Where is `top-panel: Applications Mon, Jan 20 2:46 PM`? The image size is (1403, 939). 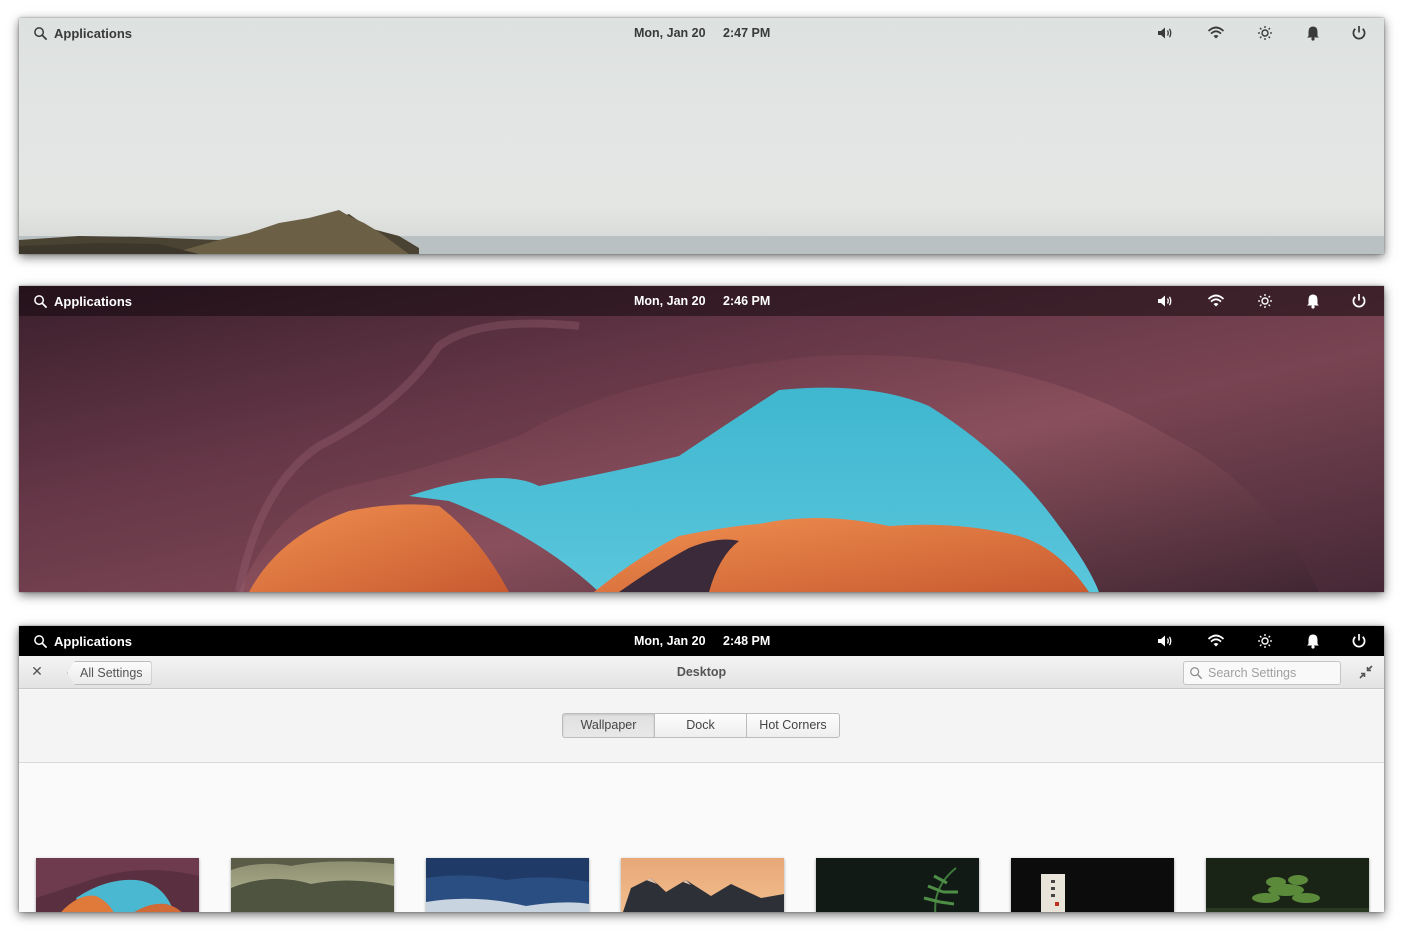 top-panel: Applications Mon, Jan 20 2:46 PM is located at coordinates (701, 301).